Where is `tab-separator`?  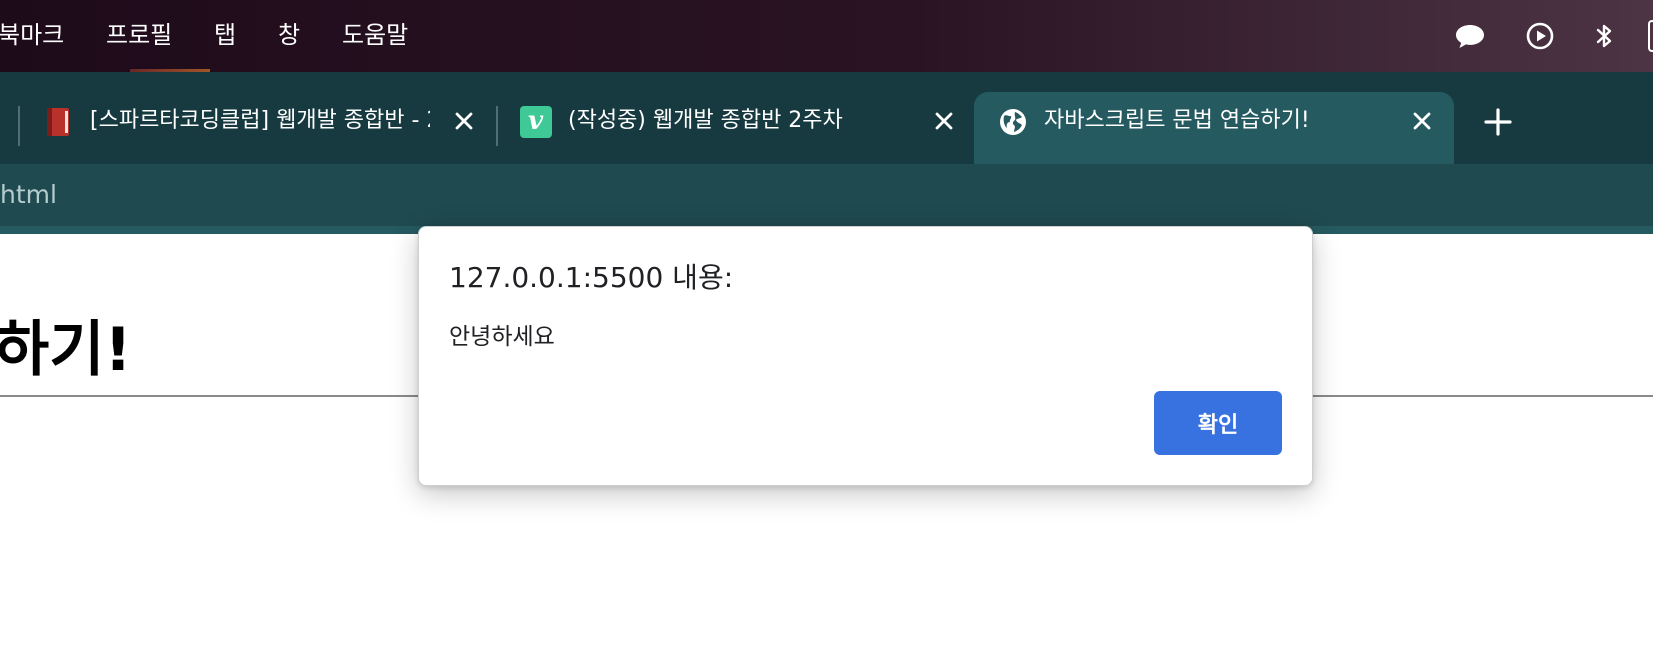 tab-separator is located at coordinates (19, 126).